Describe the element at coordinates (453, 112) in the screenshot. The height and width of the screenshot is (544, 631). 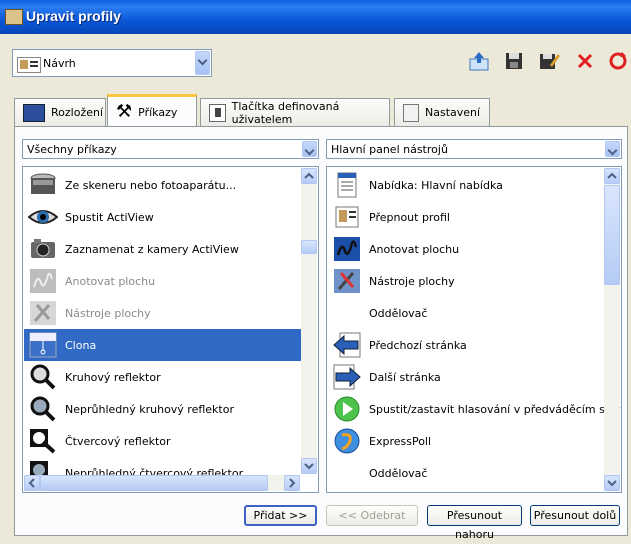
I see `tab-label: Nastavení` at that location.